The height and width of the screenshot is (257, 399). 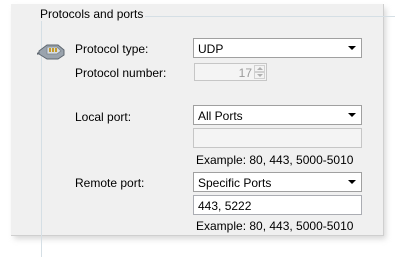 What do you see at coordinates (277, 205) in the screenshot?
I see `remote-port-input: 443, 5222` at bounding box center [277, 205].